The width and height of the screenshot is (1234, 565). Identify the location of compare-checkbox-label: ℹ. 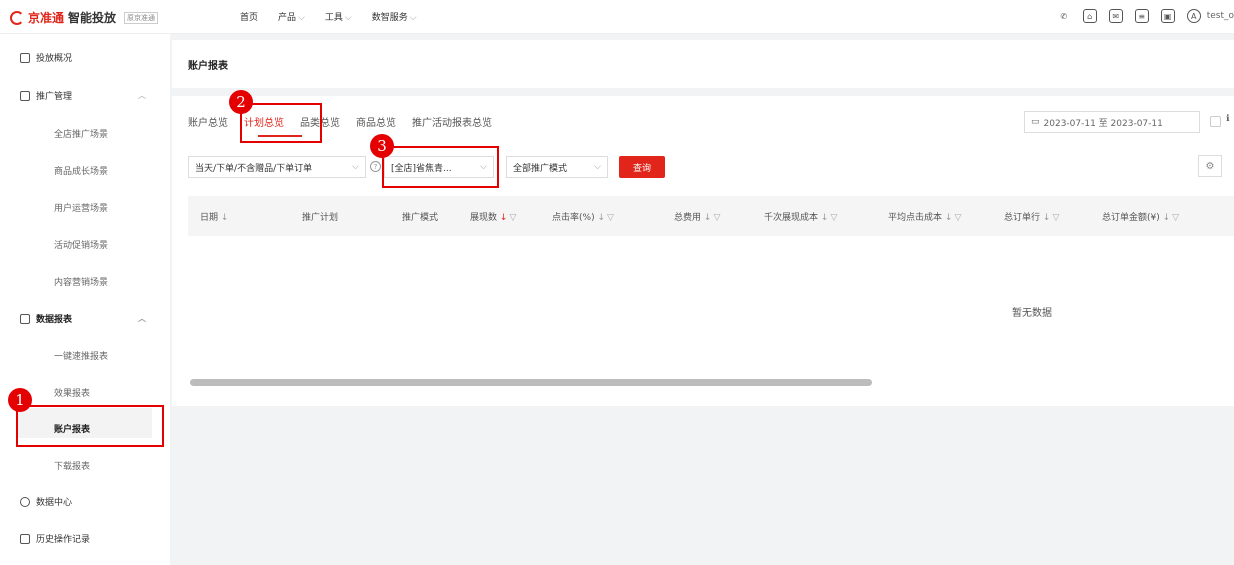
(1228, 119).